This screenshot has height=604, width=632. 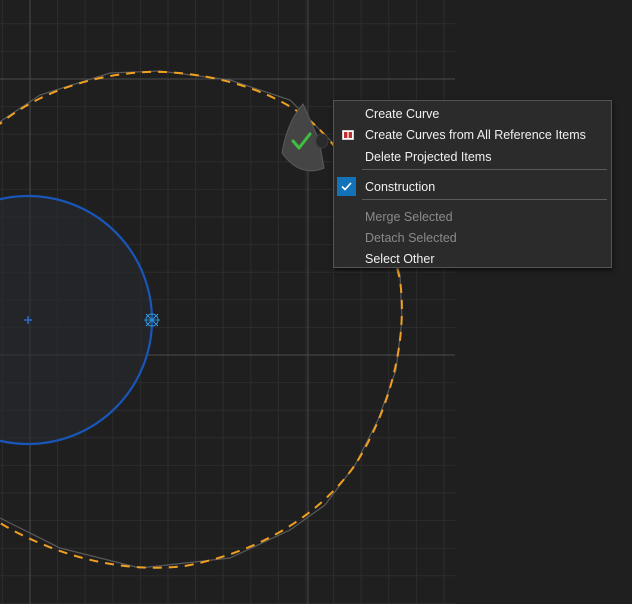 What do you see at coordinates (409, 217) in the screenshot?
I see `menu-item-label: Merge Selected` at bounding box center [409, 217].